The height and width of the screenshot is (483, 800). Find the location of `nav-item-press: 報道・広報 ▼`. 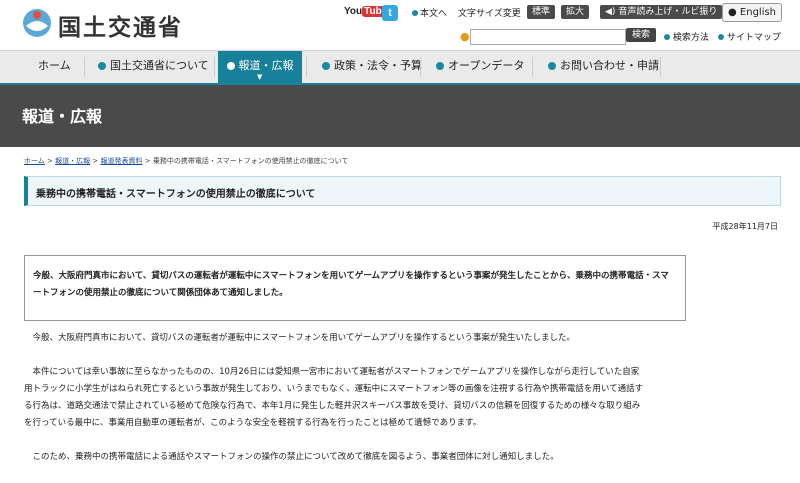

nav-item-press: 報道・広報 ▼ is located at coordinates (260, 67).